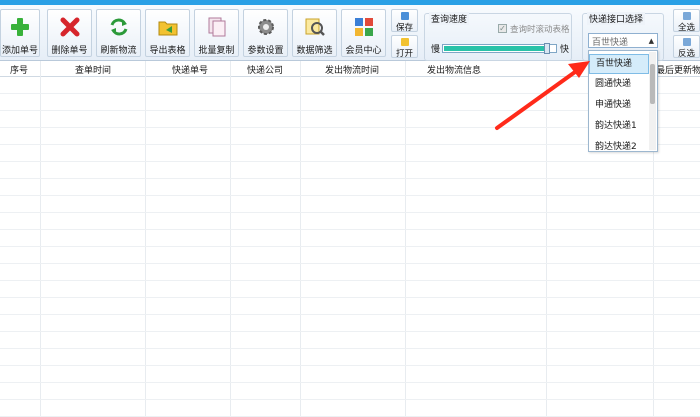 The image size is (700, 417). I want to click on refresh-logistics-button: 刷新物流, so click(118, 33).